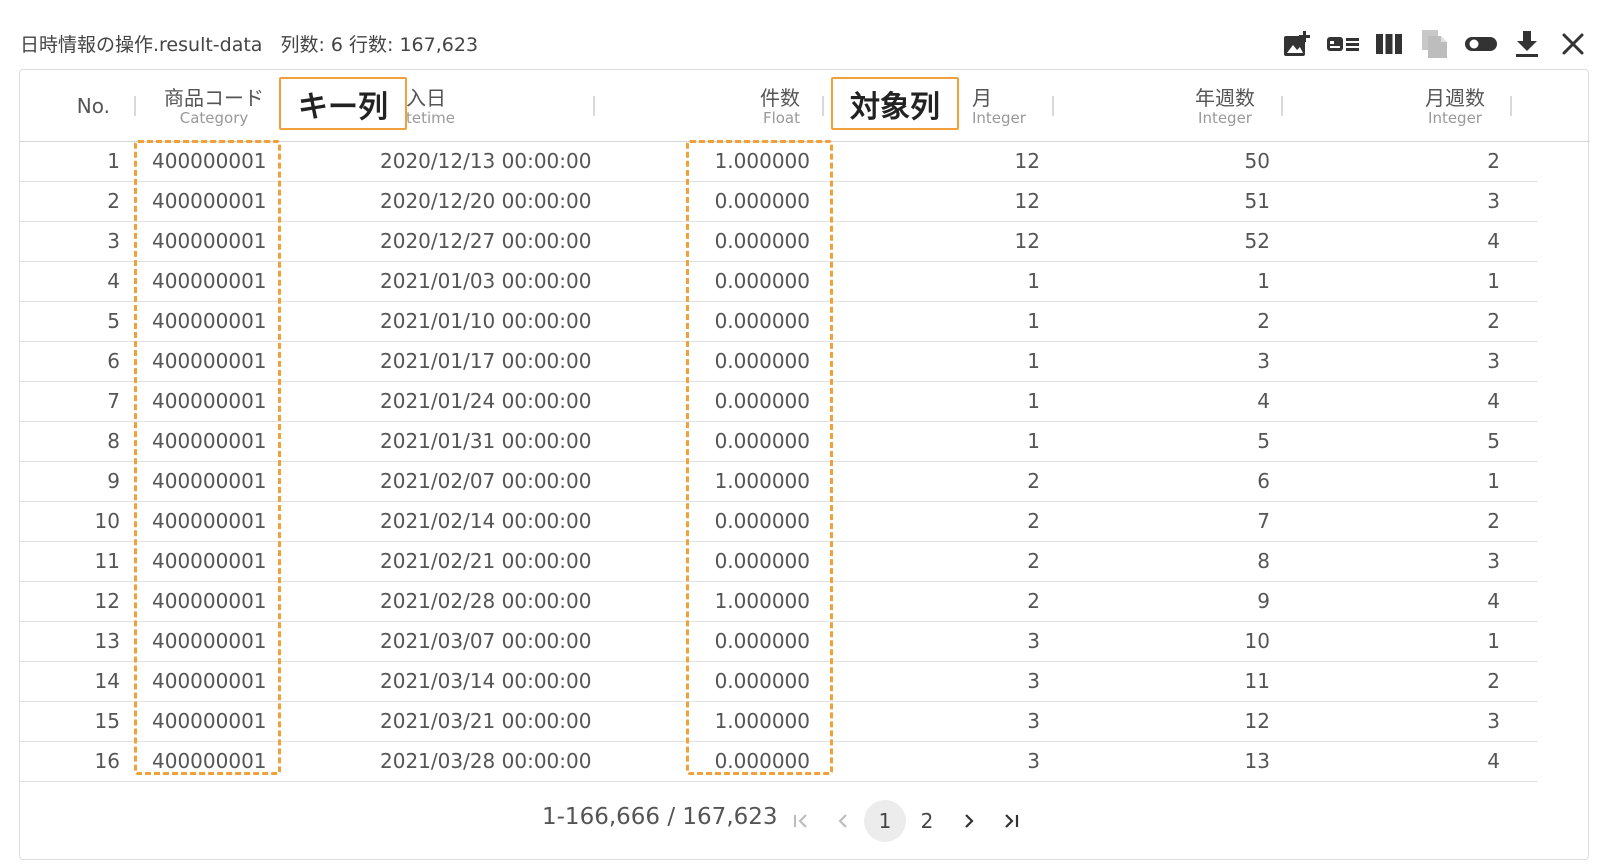  What do you see at coordinates (779, 442) in the screenshot?
I see `table-row: 8 400000001 2021/01/31 00:00:00 0.000000 1 5 5` at bounding box center [779, 442].